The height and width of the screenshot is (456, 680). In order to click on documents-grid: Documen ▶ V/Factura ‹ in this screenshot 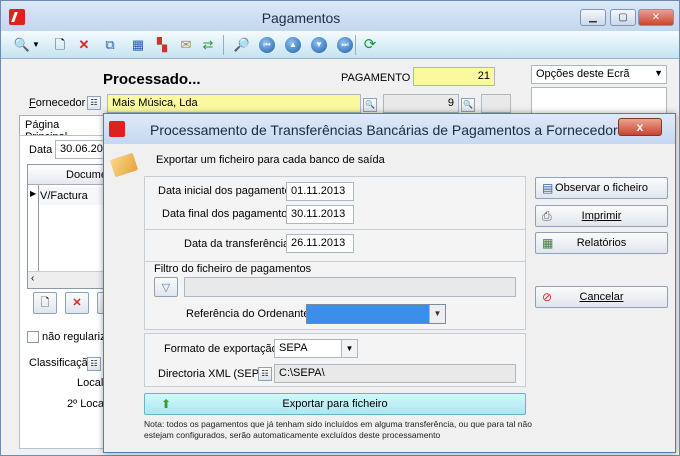, I will do `click(70, 226)`.